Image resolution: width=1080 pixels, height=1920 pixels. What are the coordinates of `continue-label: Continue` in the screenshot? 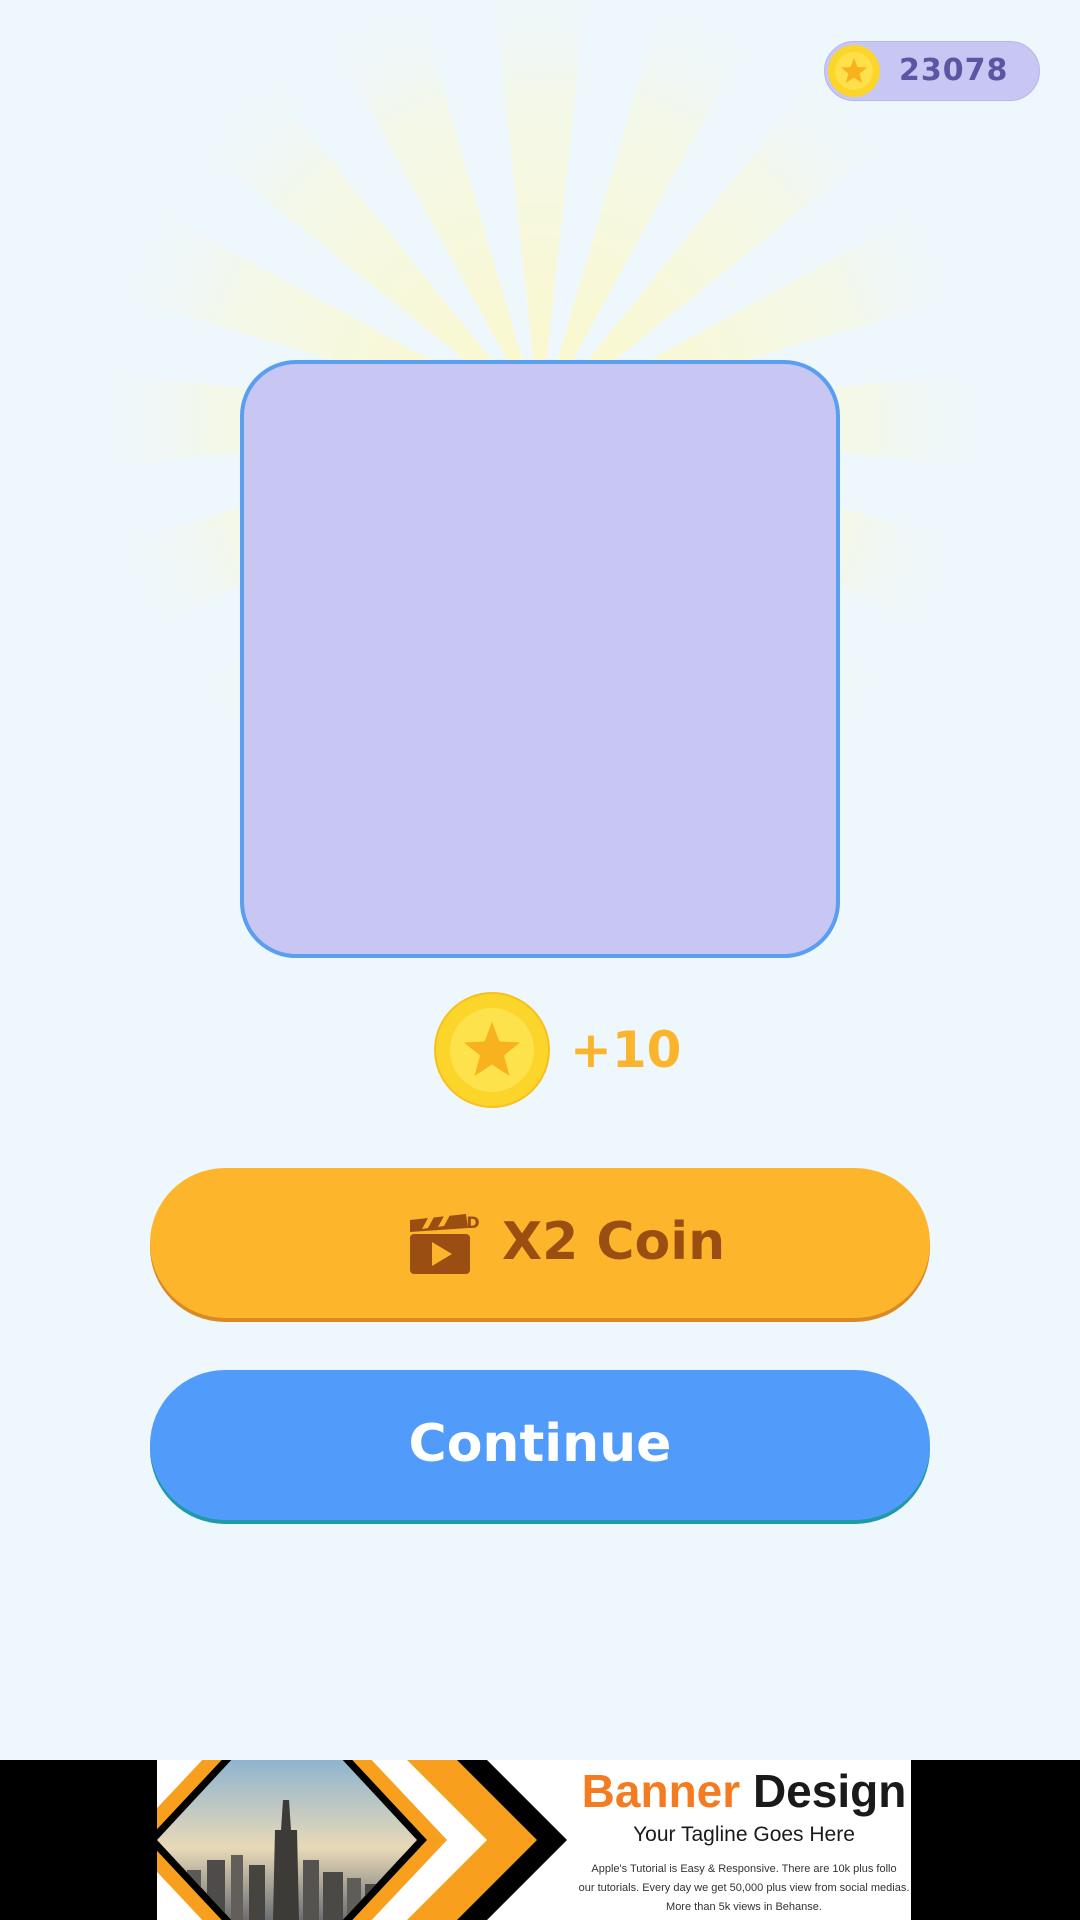 It's located at (540, 1444).